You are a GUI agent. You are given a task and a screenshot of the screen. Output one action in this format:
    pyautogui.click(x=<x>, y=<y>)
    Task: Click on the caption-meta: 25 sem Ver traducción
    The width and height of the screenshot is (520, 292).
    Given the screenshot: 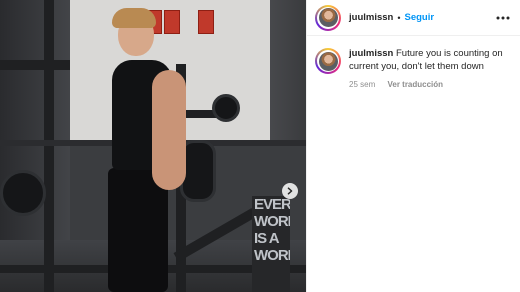 What is the action you would take?
    pyautogui.click(x=429, y=85)
    